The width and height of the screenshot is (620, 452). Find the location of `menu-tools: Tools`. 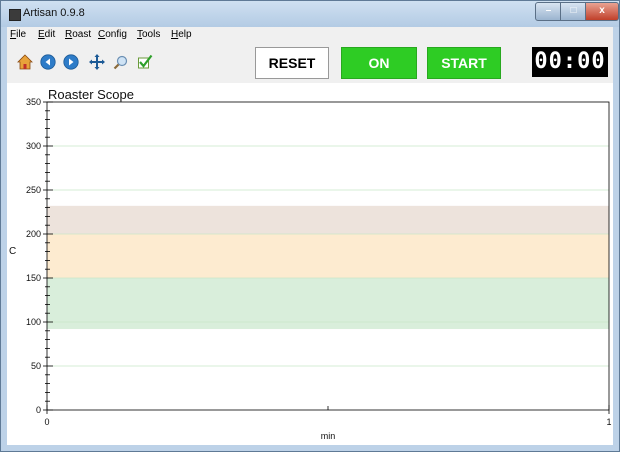

menu-tools: Tools is located at coordinates (148, 34).